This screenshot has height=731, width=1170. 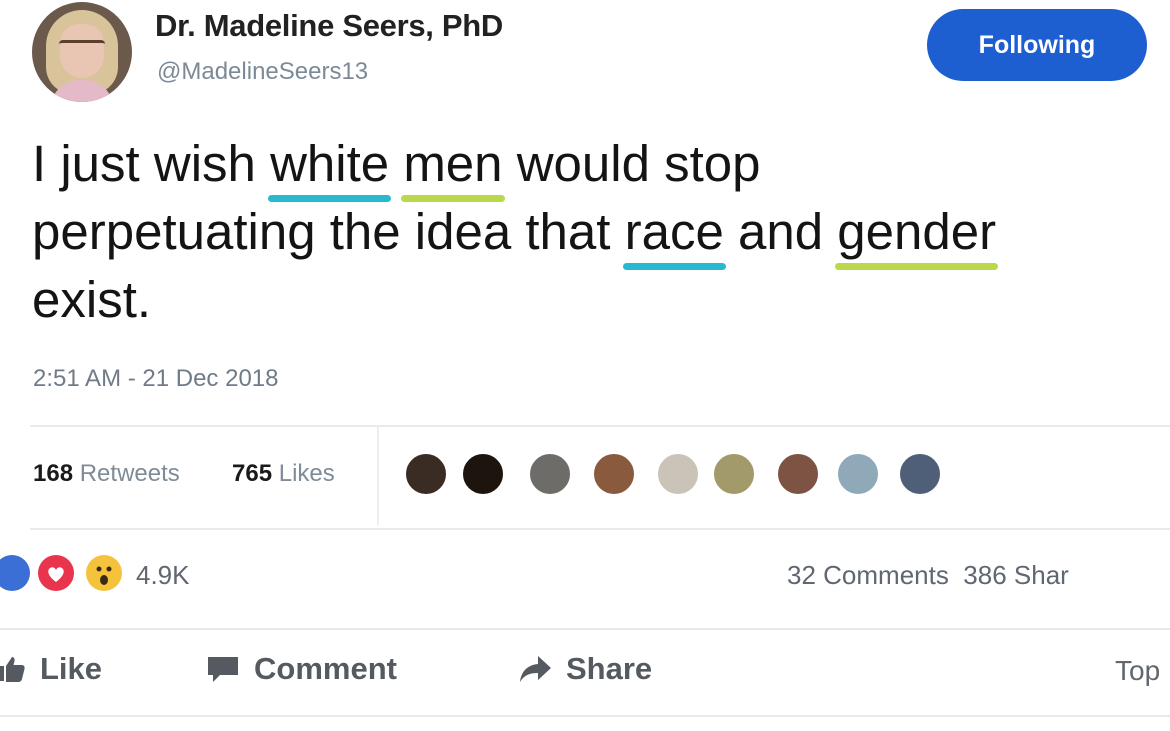 What do you see at coordinates (916, 234) in the screenshot?
I see `underlined-word: gender` at bounding box center [916, 234].